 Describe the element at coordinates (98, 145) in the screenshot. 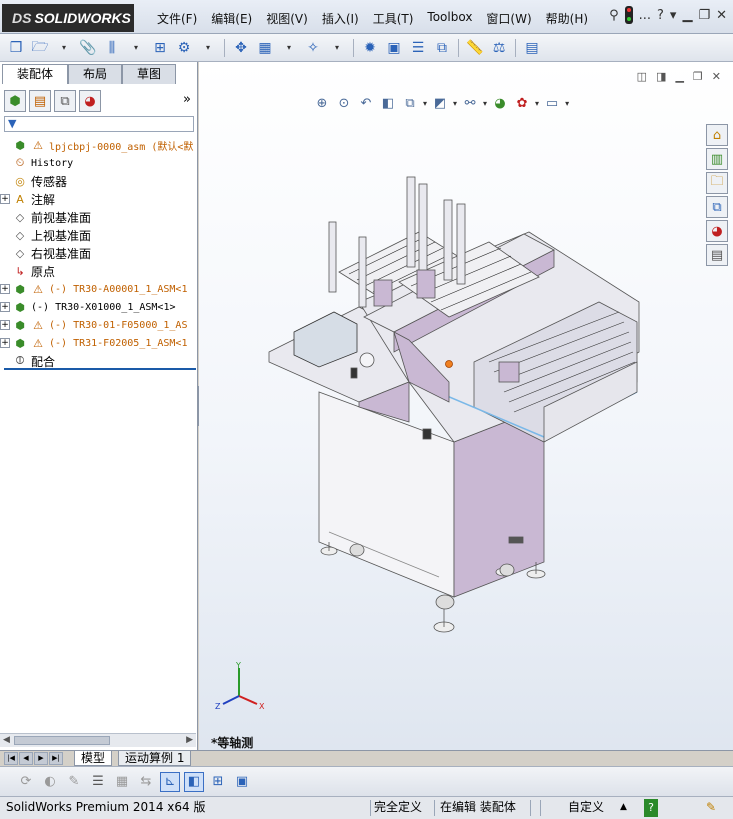

I see `tree-root-assembly: ⬢ ⚠ lpjcbpj-0000_asm (默认<默` at that location.